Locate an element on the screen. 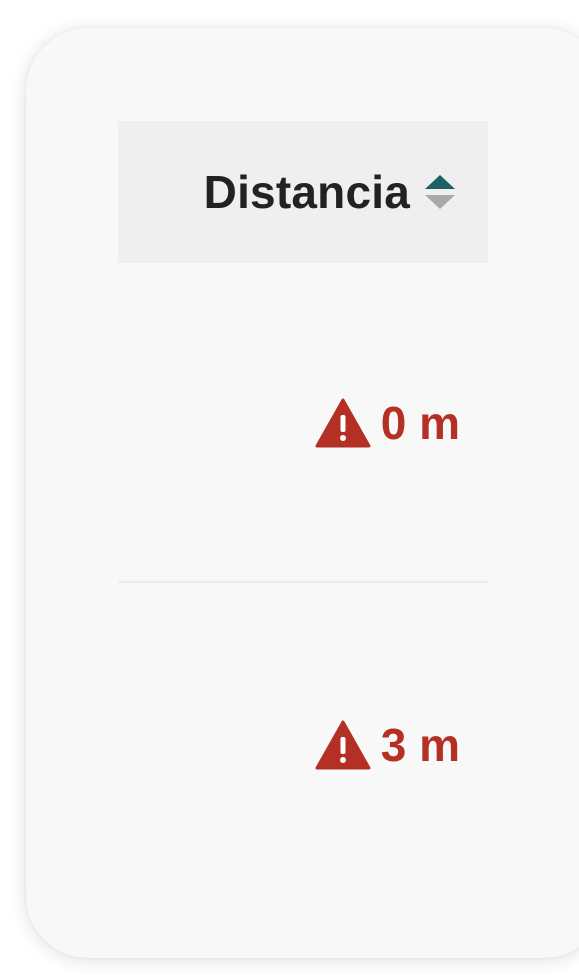 This screenshot has height=975, width=579. column-header-label: Distancia is located at coordinates (306, 192).